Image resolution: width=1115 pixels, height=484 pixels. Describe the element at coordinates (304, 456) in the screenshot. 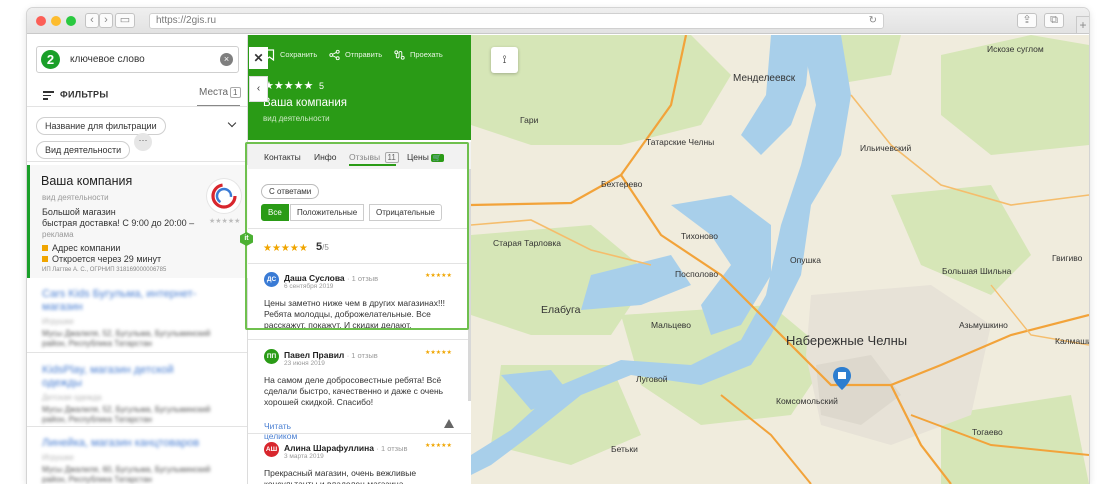

I see `review-date: 3 марта 2019` at that location.